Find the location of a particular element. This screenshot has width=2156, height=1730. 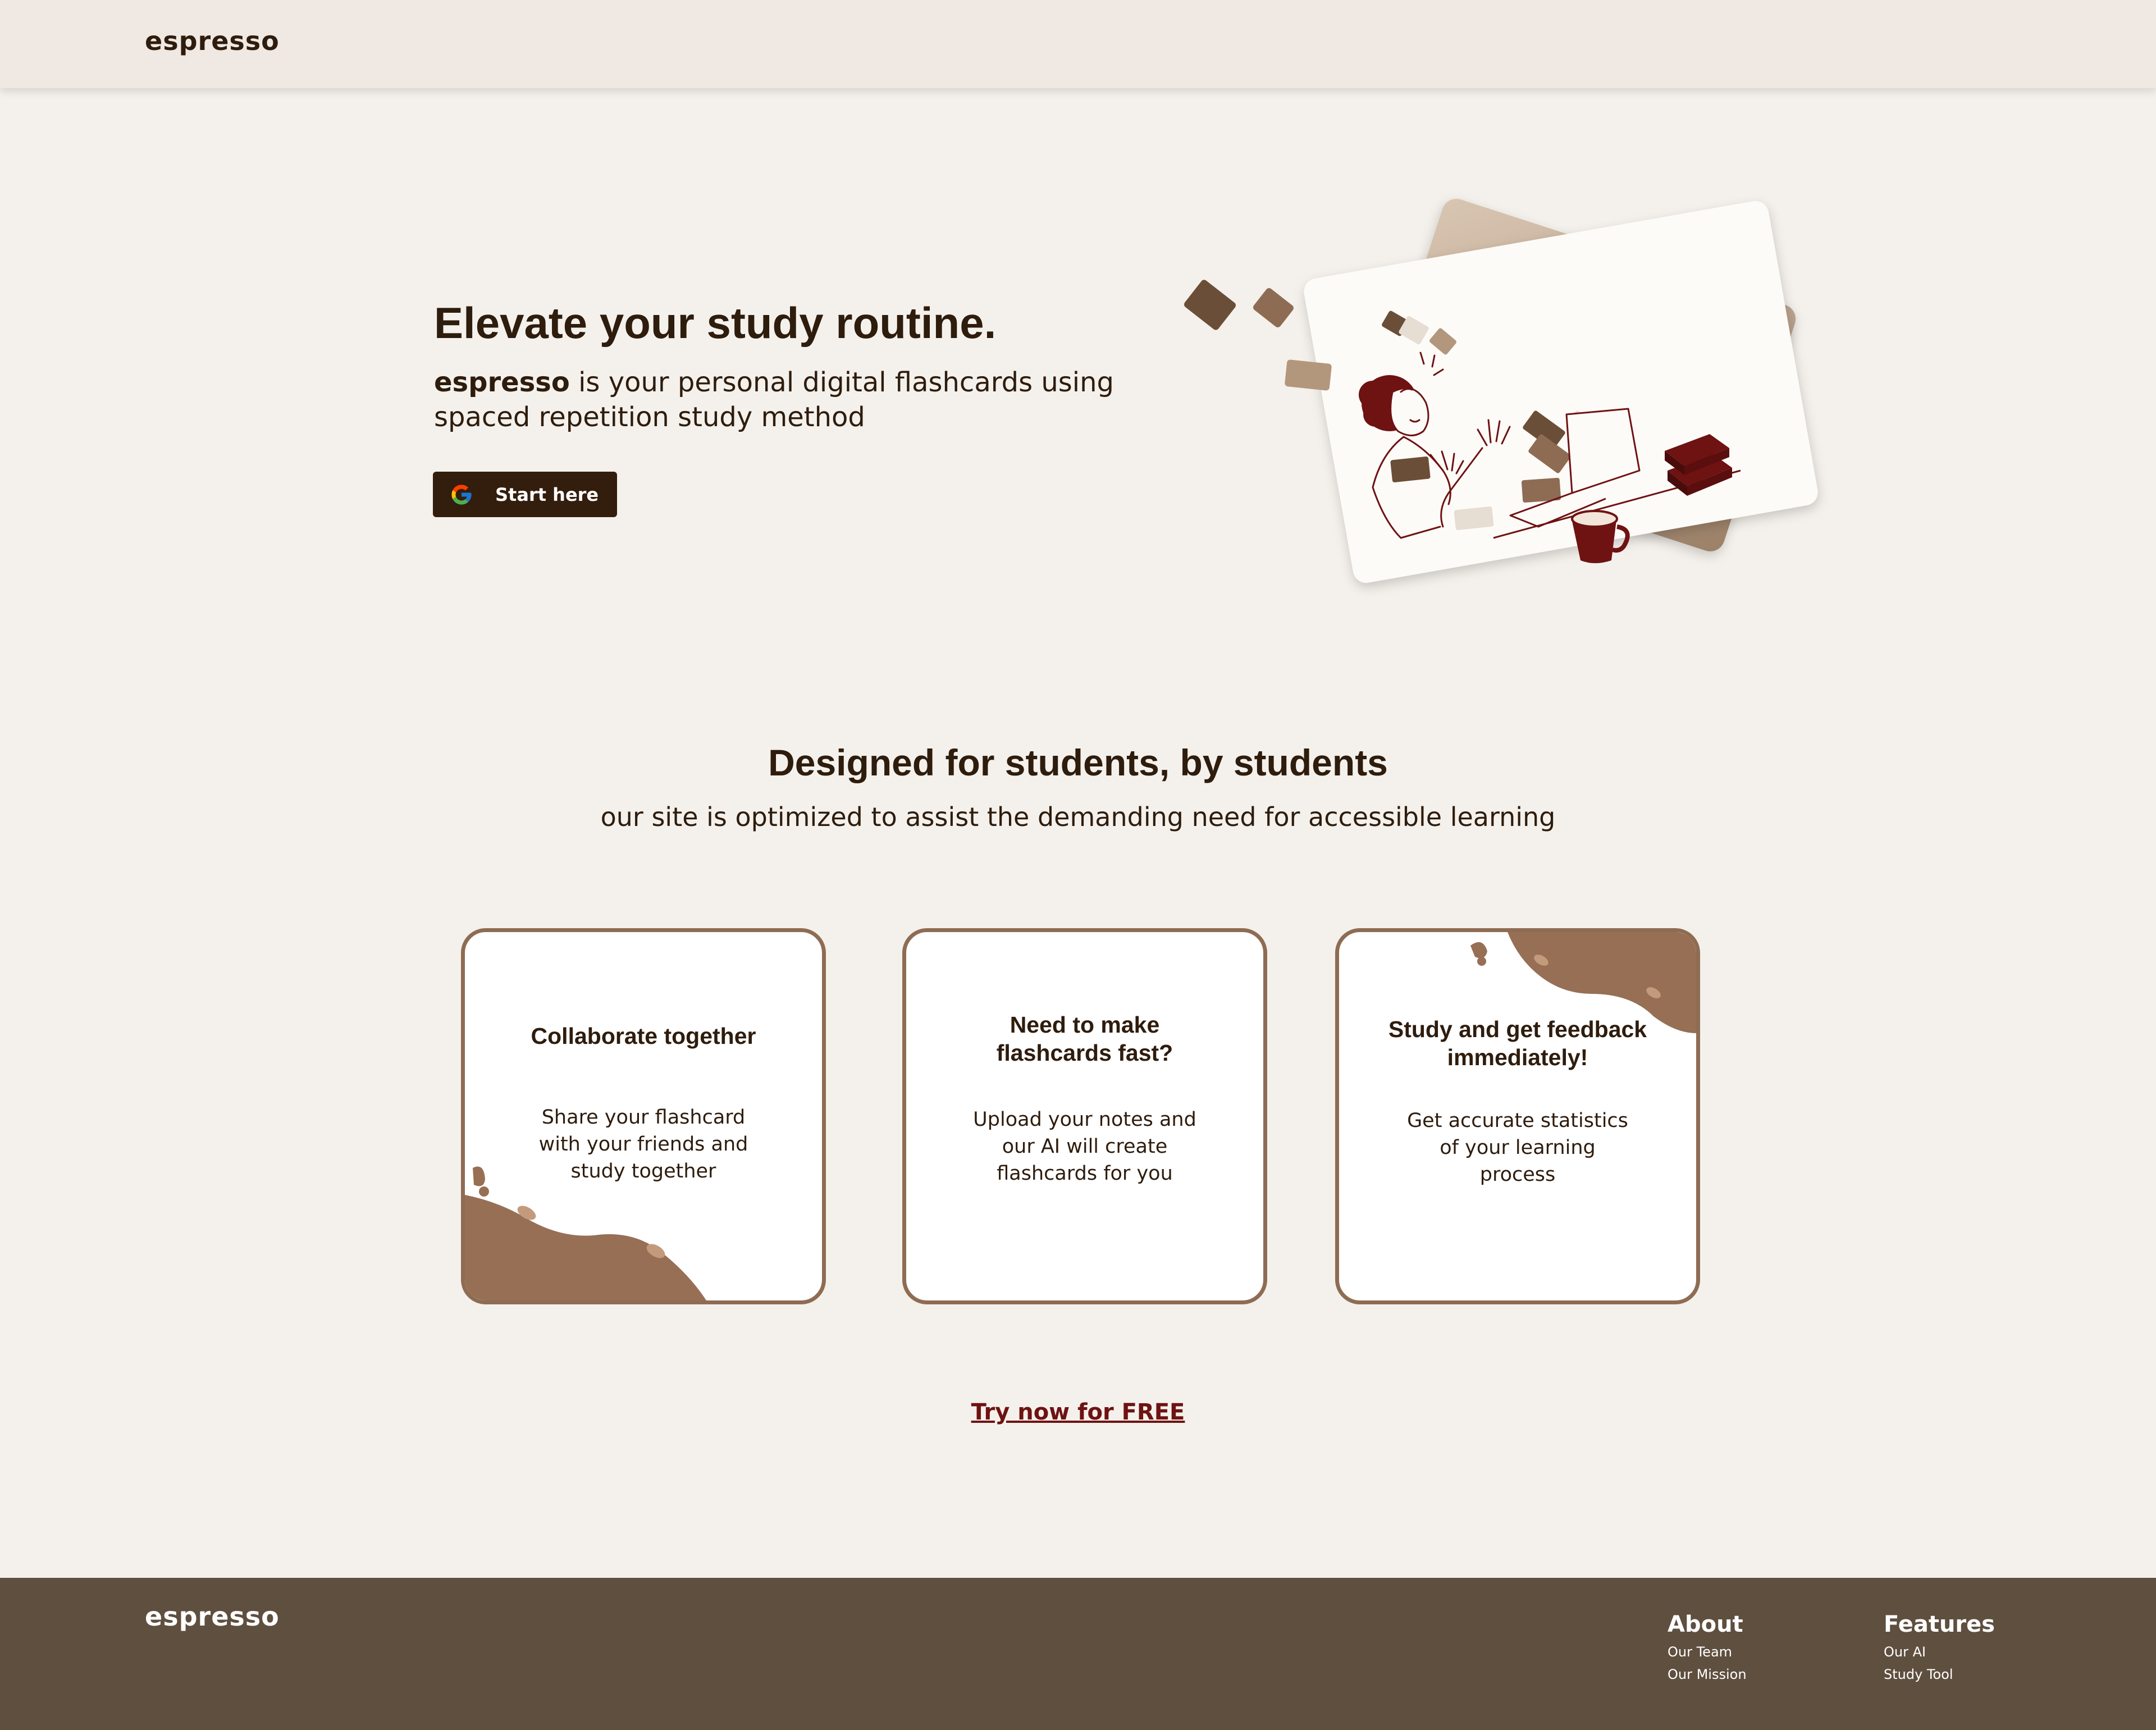

card-title: Collaborate together is located at coordinates (643, 1036).